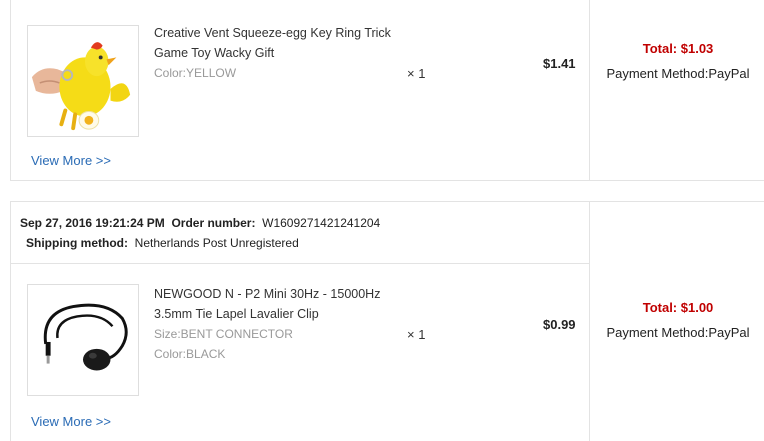 The height and width of the screenshot is (441, 764). I want to click on item-price: $1.41, so click(559, 63).